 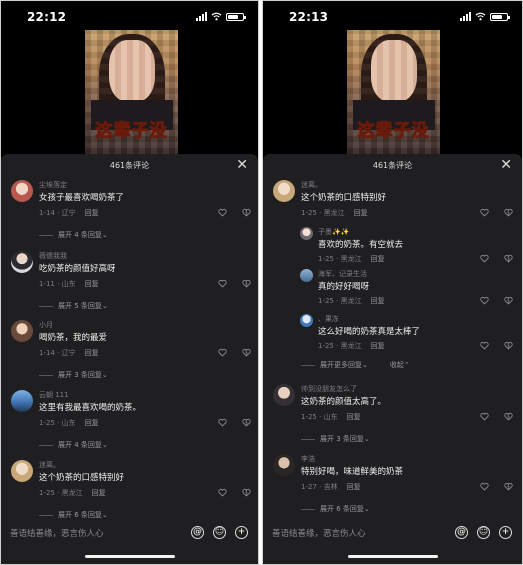 I want to click on comment-text: 喜欢的奶茶。有空就去, so click(x=361, y=245).